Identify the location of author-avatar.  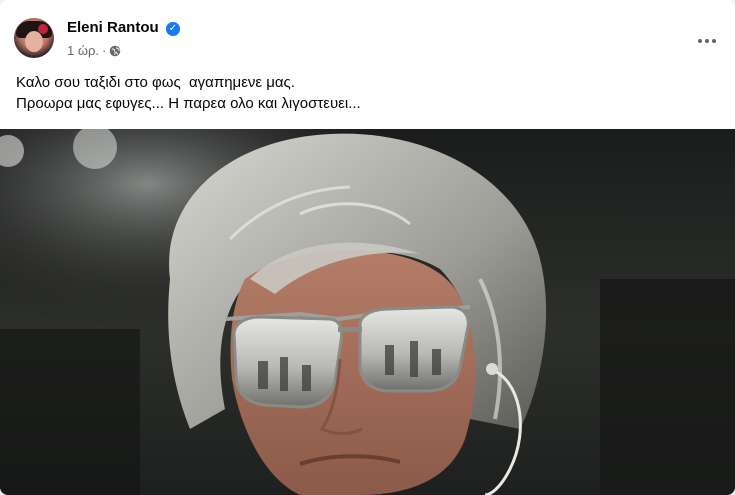
(34, 38).